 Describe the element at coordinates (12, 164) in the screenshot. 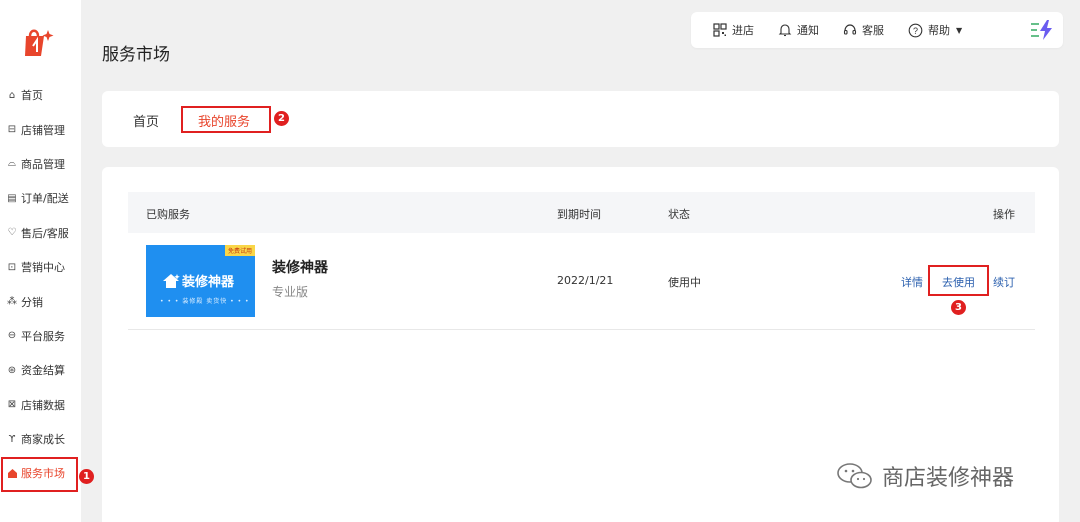

I see `bag-icon: ⌓` at that location.